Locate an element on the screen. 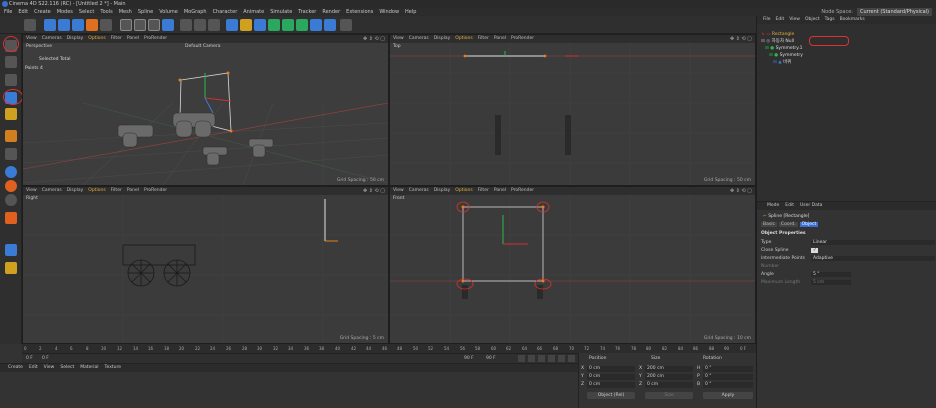  camera-icon is located at coordinates (330, 25).